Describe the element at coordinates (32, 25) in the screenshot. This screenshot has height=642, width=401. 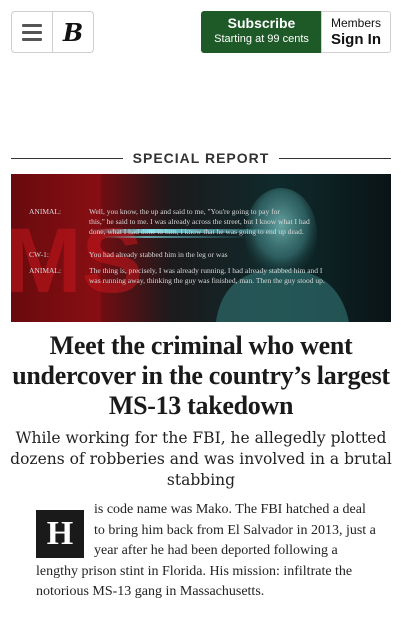
I see `hamburger-icon` at that location.